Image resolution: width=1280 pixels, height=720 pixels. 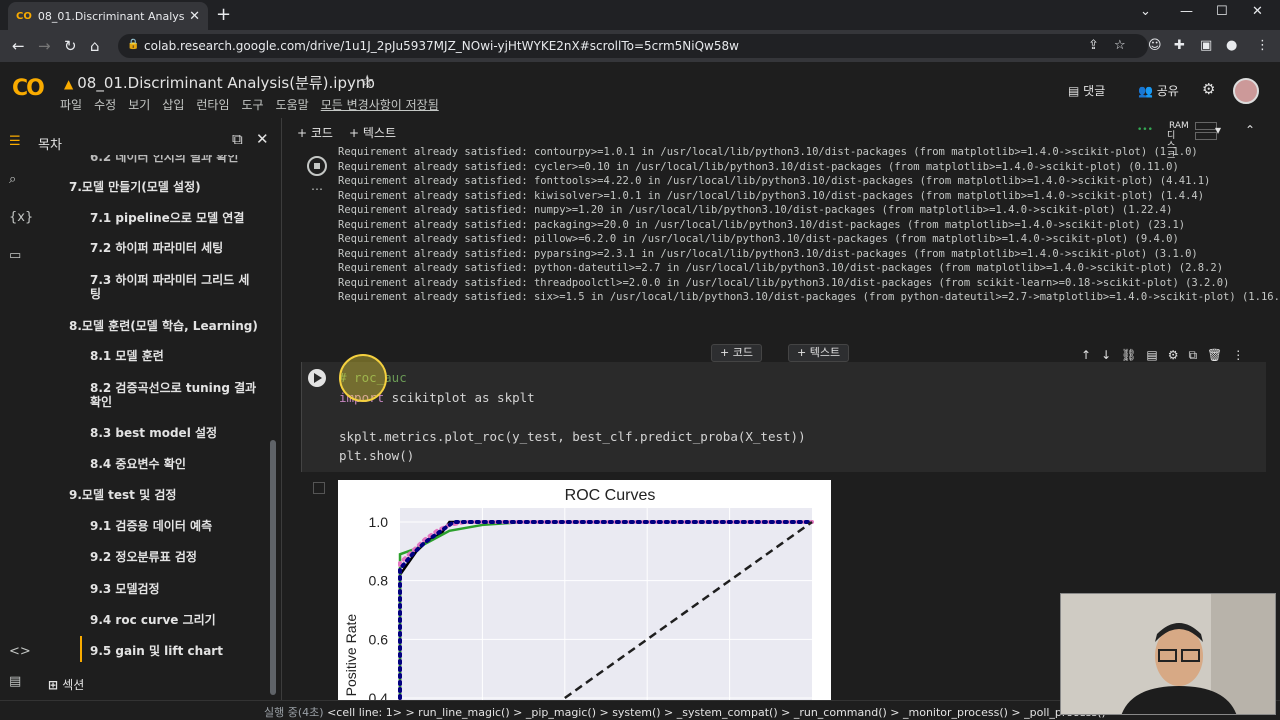 What do you see at coordinates (139, 104) in the screenshot?
I see `menu-view: 보기` at bounding box center [139, 104].